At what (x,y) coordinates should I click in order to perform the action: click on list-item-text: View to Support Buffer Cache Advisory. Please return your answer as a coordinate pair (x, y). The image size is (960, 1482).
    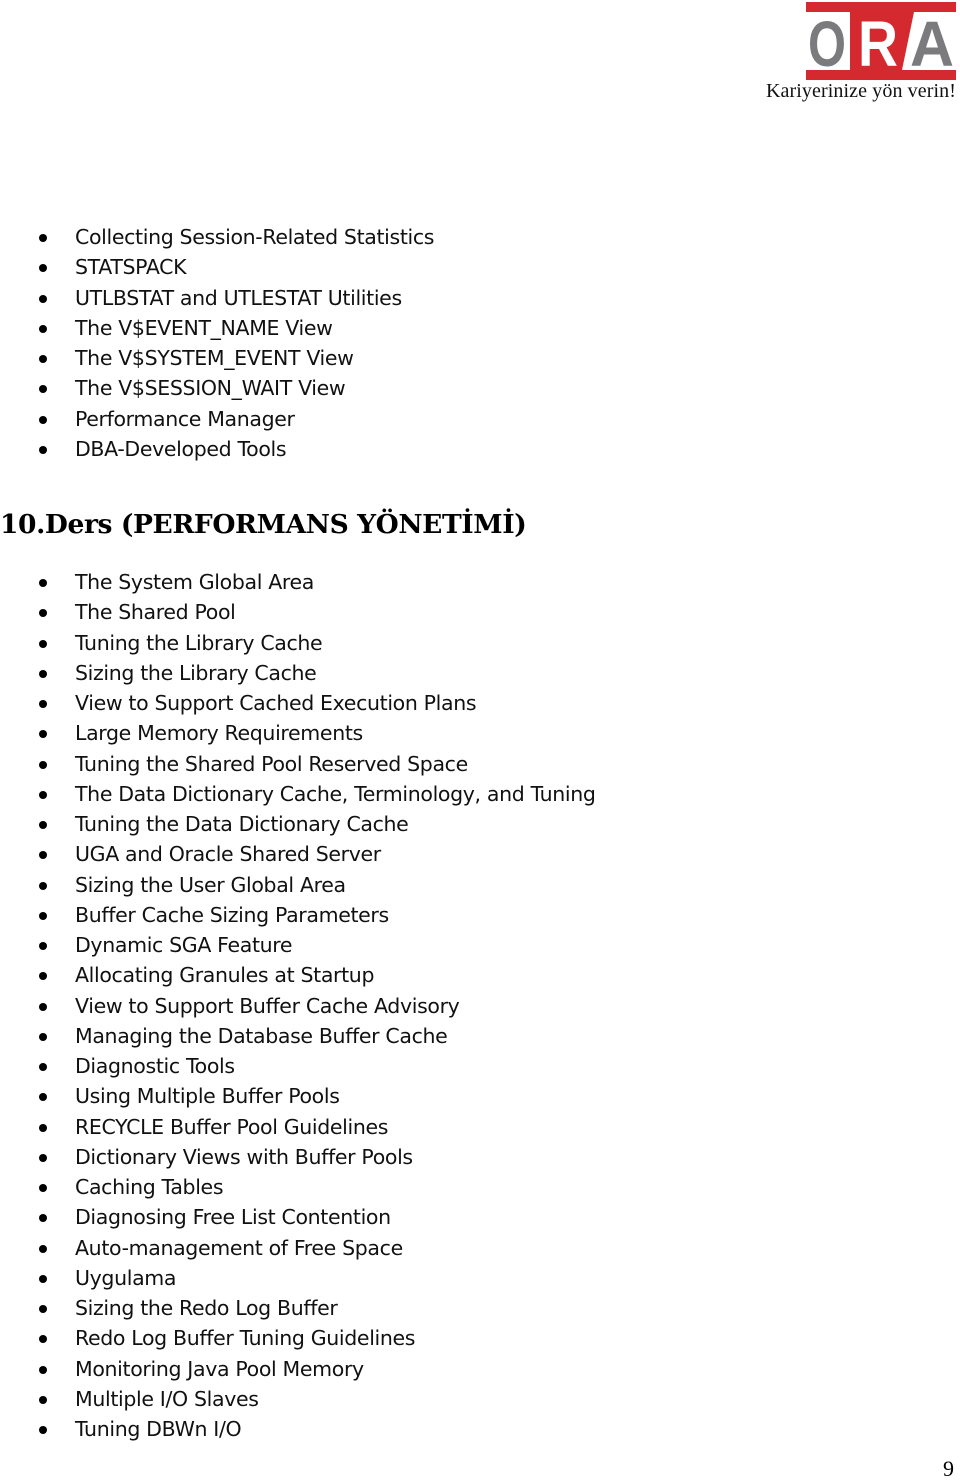
    Looking at the image, I should click on (267, 1005).